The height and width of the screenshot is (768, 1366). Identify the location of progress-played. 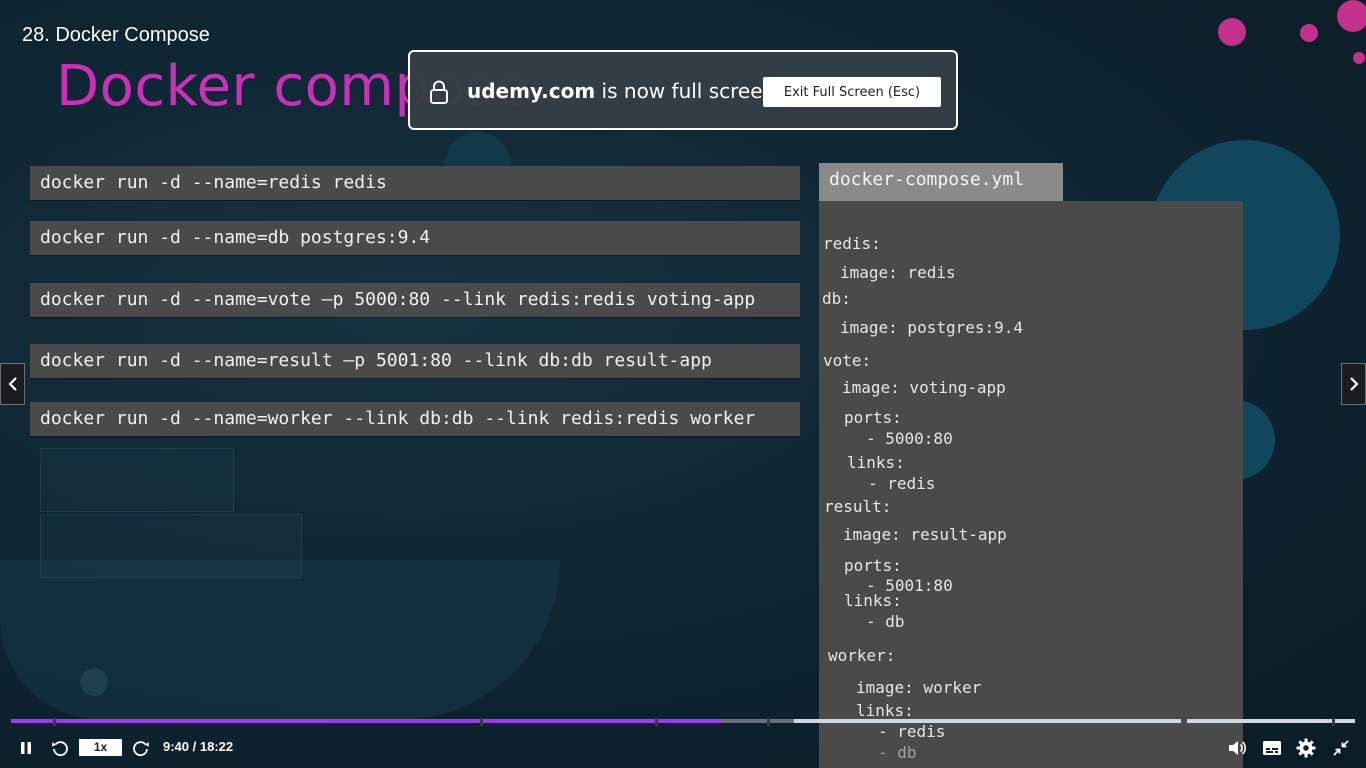
(366, 721).